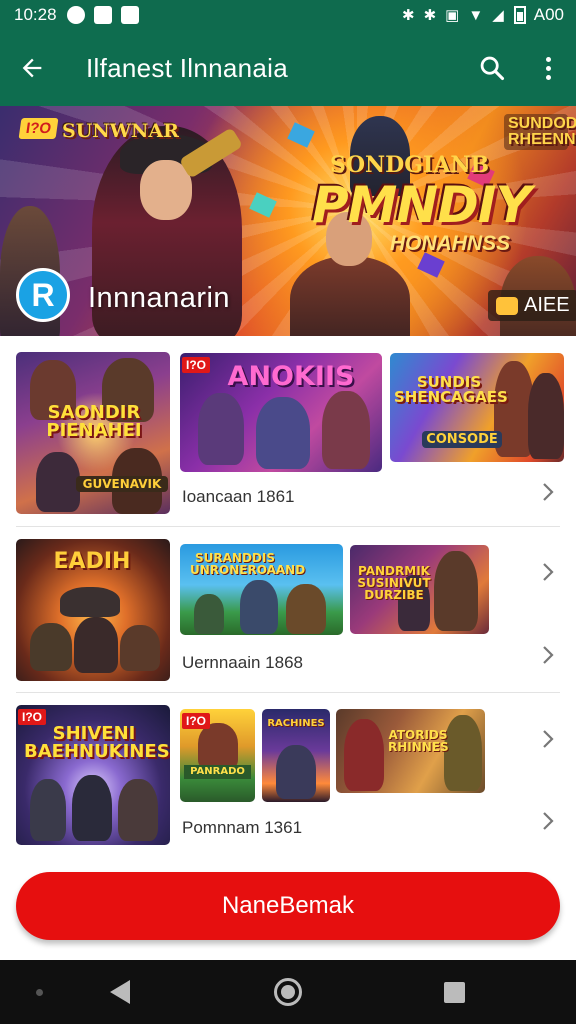 The image size is (576, 1024). What do you see at coordinates (462, 439) in the screenshot?
I see `thumbnail-subtitle: CONSODE` at bounding box center [462, 439].